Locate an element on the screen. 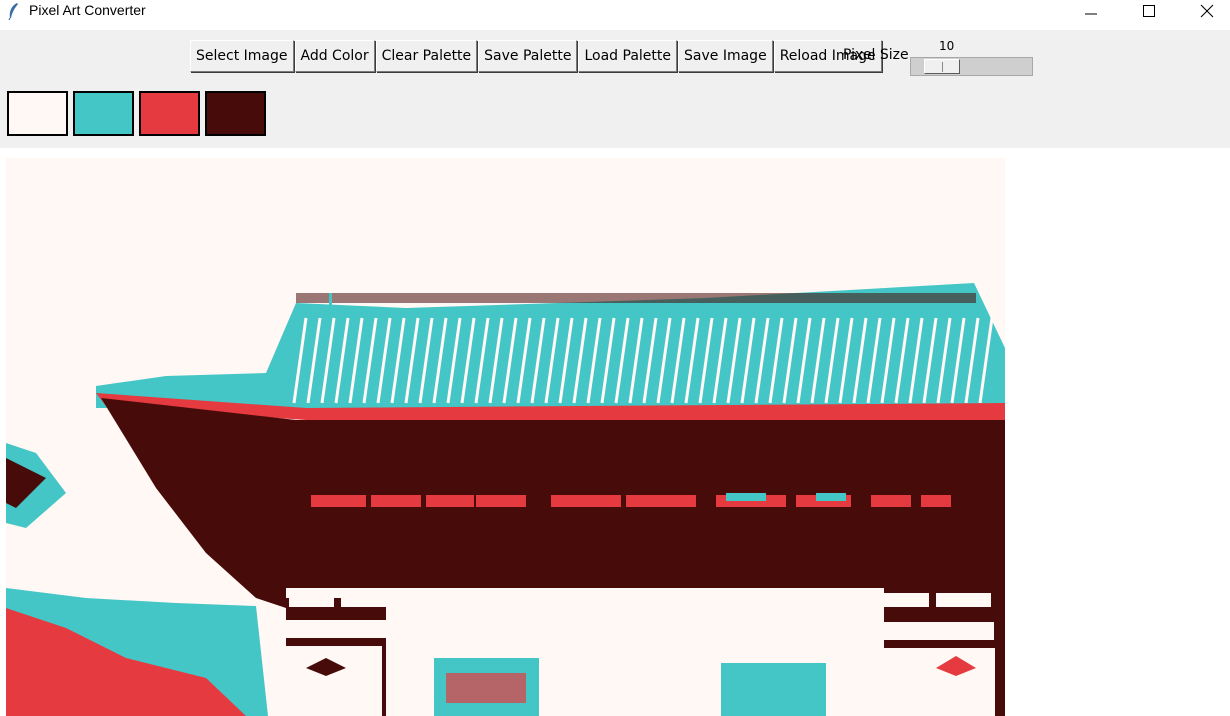 This screenshot has height=716, width=1230. feather-icon is located at coordinates (13, 11).